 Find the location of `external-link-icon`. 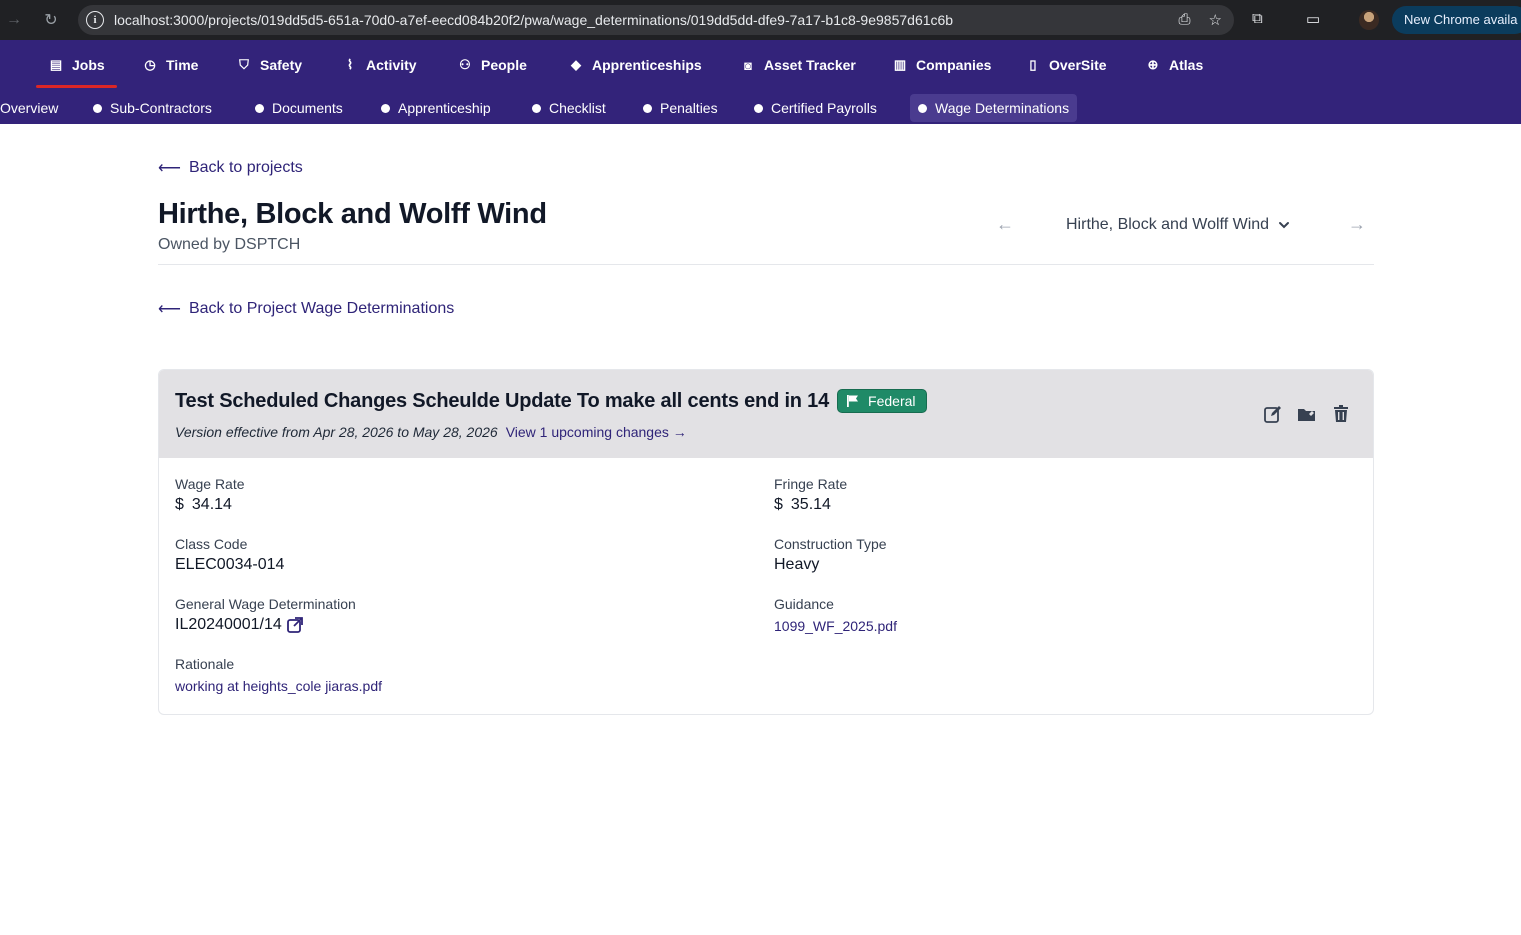

external-link-icon is located at coordinates (295, 625).